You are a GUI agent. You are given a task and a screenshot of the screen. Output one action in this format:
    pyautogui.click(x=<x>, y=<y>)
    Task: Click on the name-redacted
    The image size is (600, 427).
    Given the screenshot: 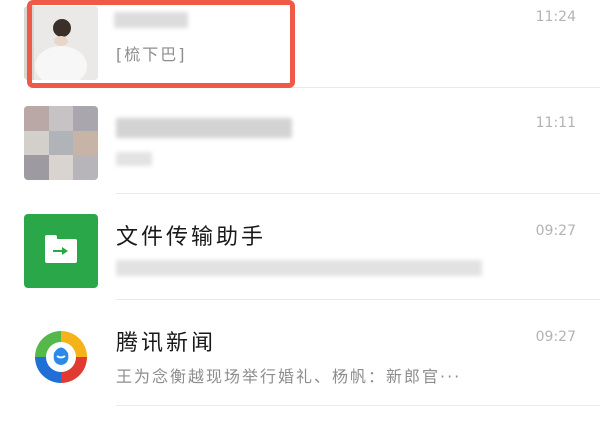 What is the action you would take?
    pyautogui.click(x=204, y=128)
    